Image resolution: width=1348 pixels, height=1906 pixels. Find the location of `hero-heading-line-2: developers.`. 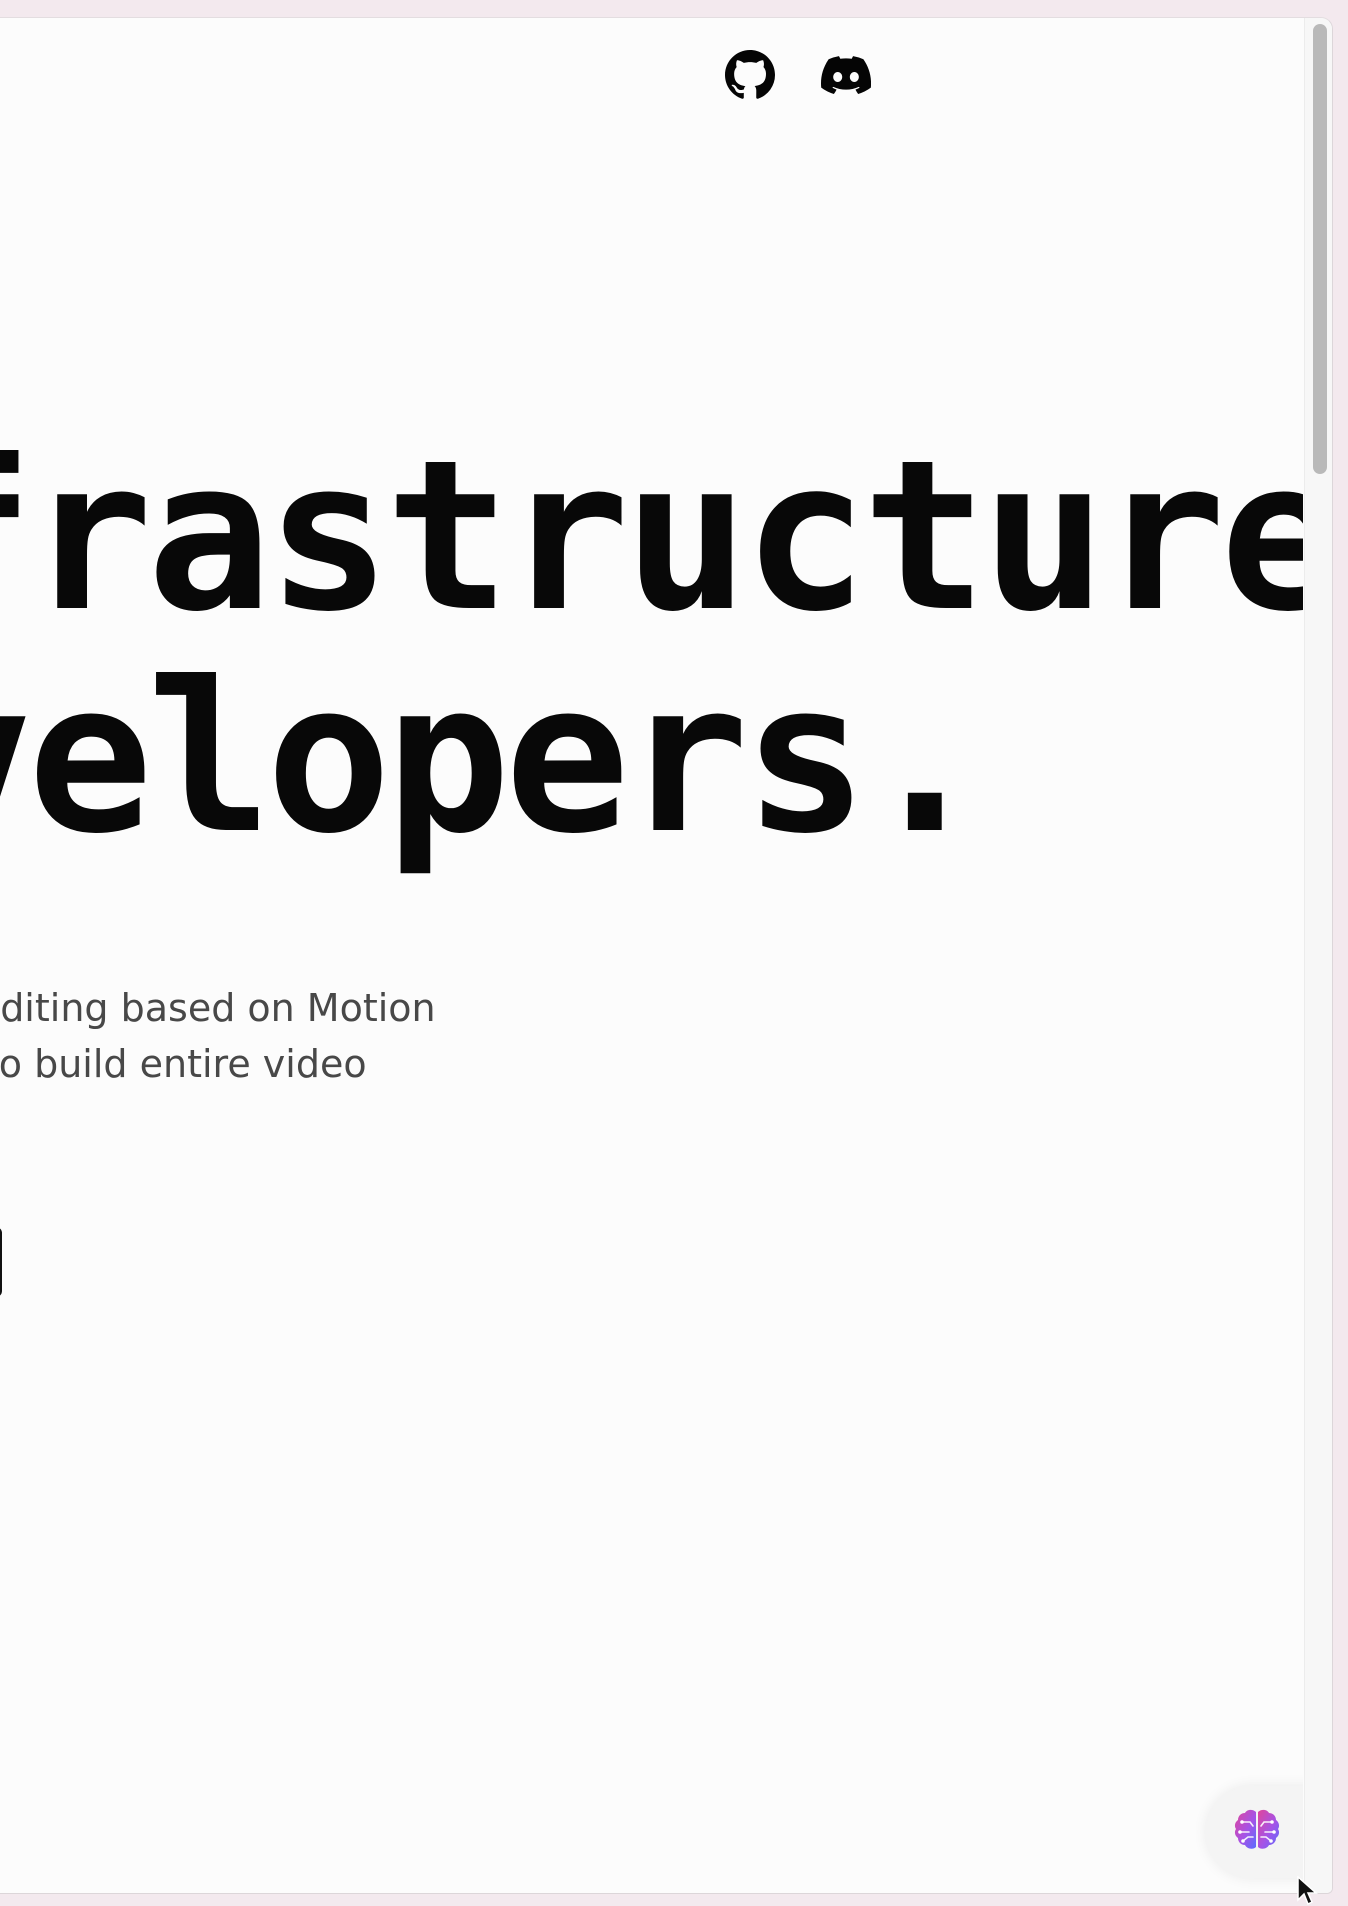

hero-heading-line-2: developers. is located at coordinates (494, 759).